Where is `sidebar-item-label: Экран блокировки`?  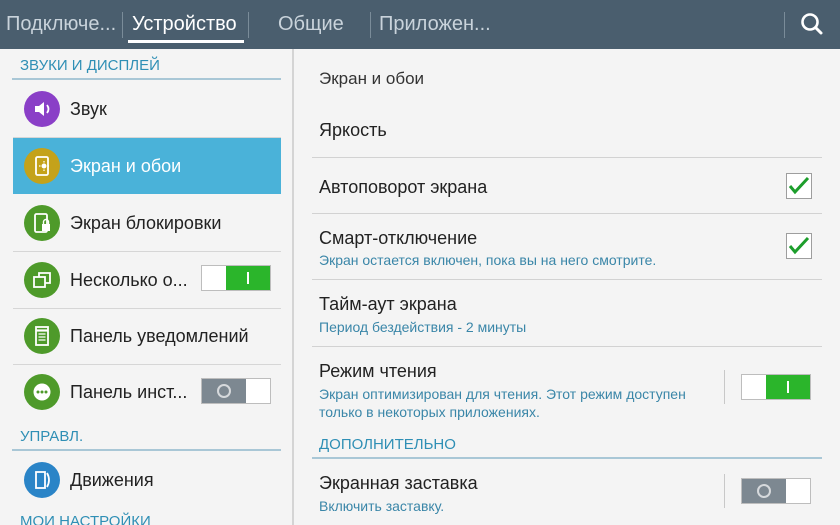
sidebar-item-label: Экран блокировки is located at coordinates (146, 223).